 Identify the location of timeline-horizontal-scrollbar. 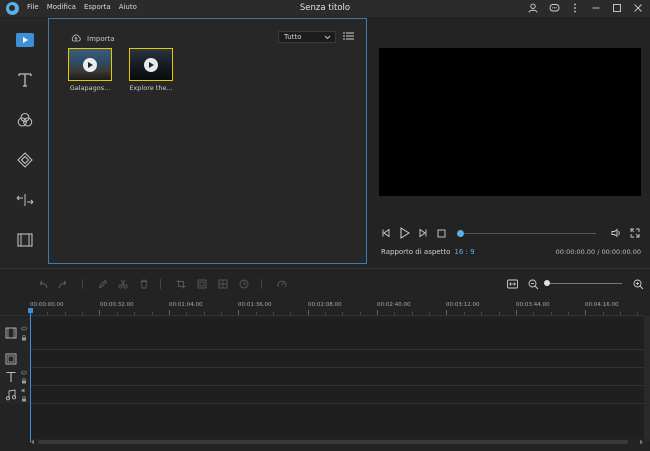
(337, 442).